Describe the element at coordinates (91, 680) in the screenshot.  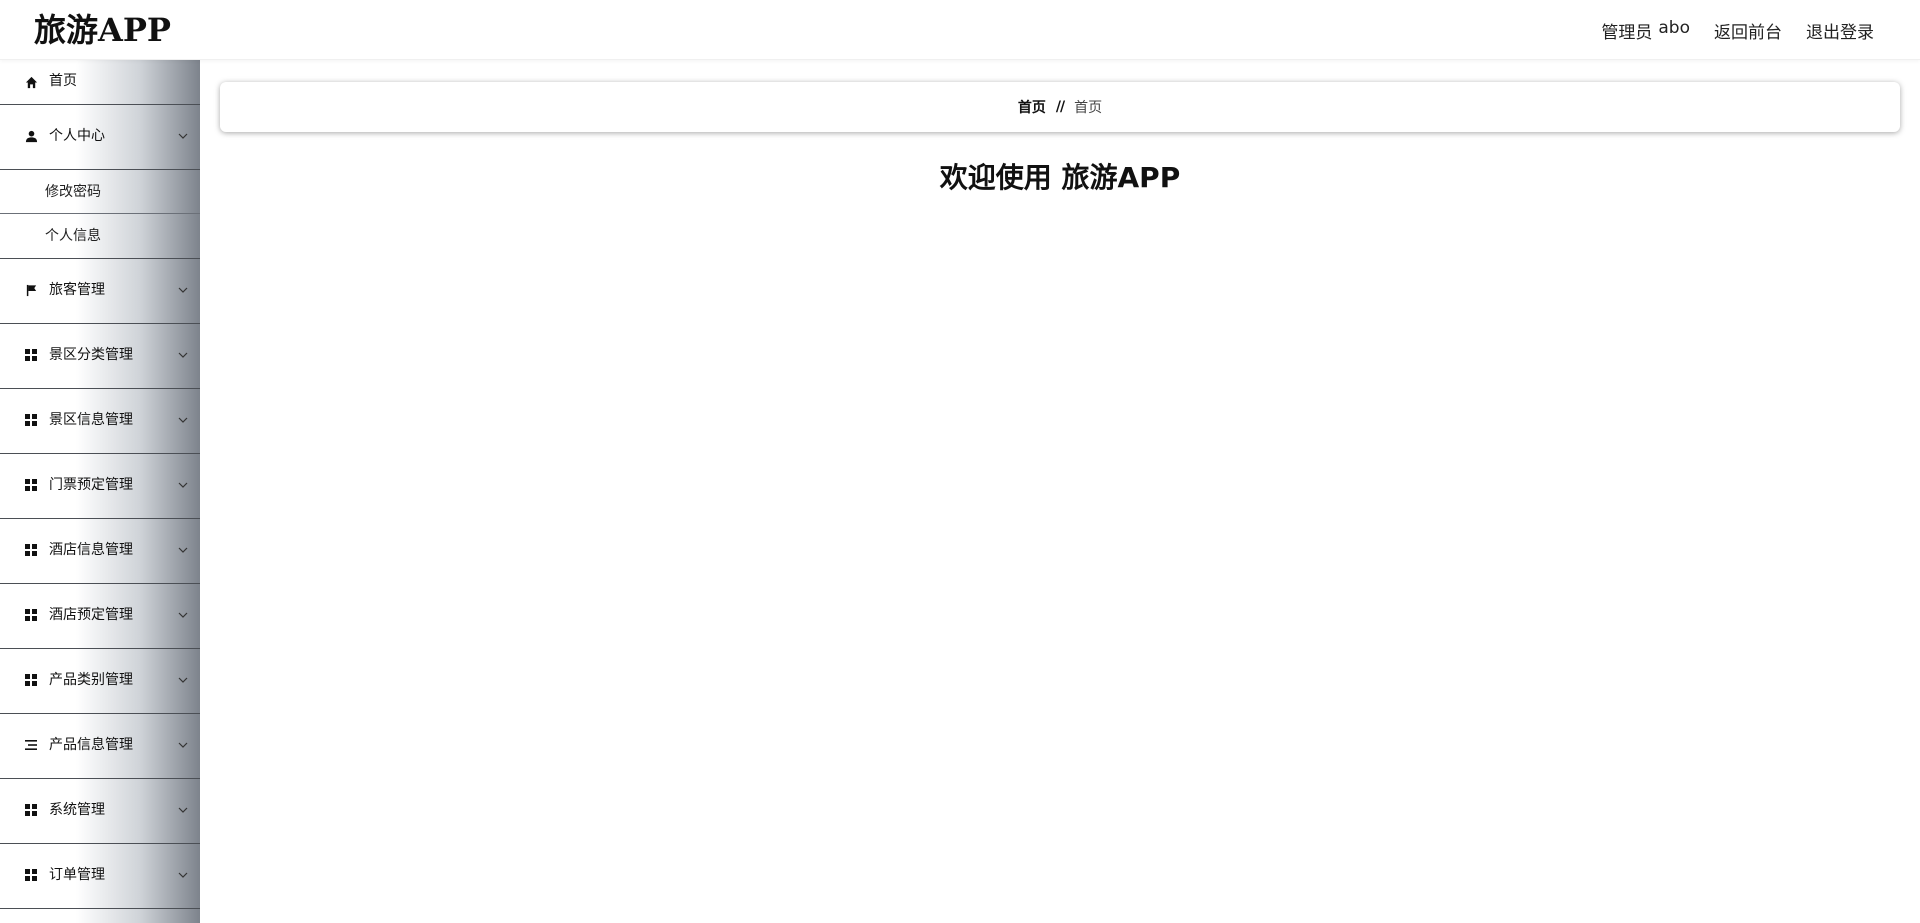
I see `sidebar-item-label: 产品类别管理` at that location.